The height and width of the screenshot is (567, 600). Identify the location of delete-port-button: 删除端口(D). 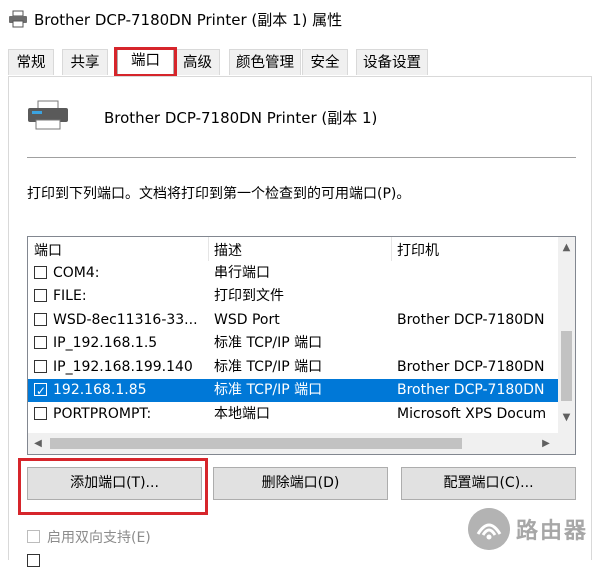
(300, 483).